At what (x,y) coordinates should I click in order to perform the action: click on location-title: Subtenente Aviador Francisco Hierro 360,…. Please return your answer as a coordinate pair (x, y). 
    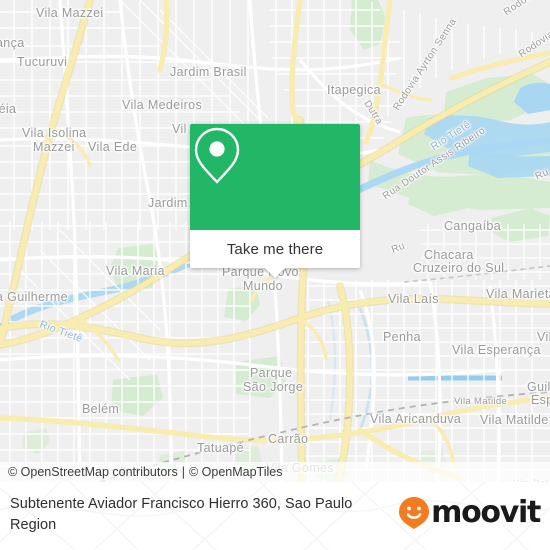
    Looking at the image, I should click on (181, 514).